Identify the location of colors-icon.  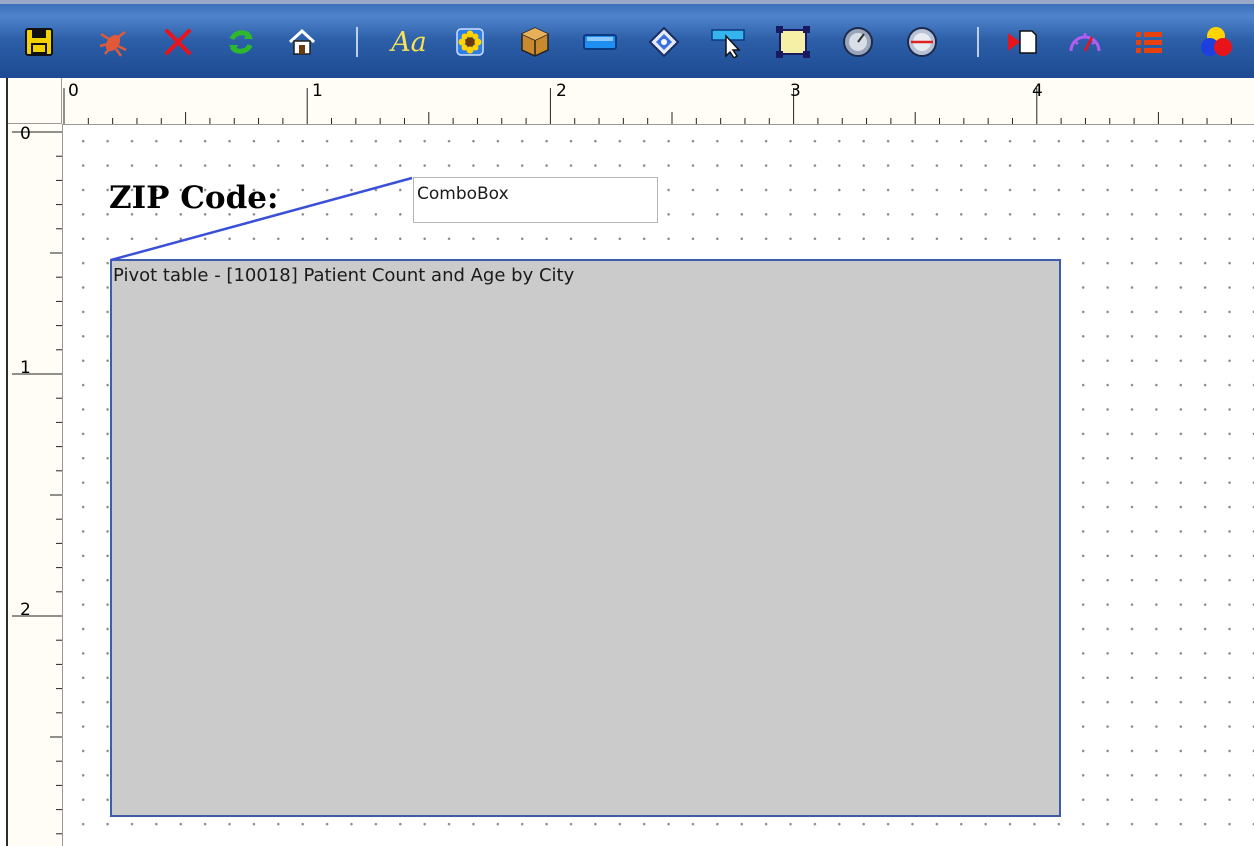
(1216, 42).